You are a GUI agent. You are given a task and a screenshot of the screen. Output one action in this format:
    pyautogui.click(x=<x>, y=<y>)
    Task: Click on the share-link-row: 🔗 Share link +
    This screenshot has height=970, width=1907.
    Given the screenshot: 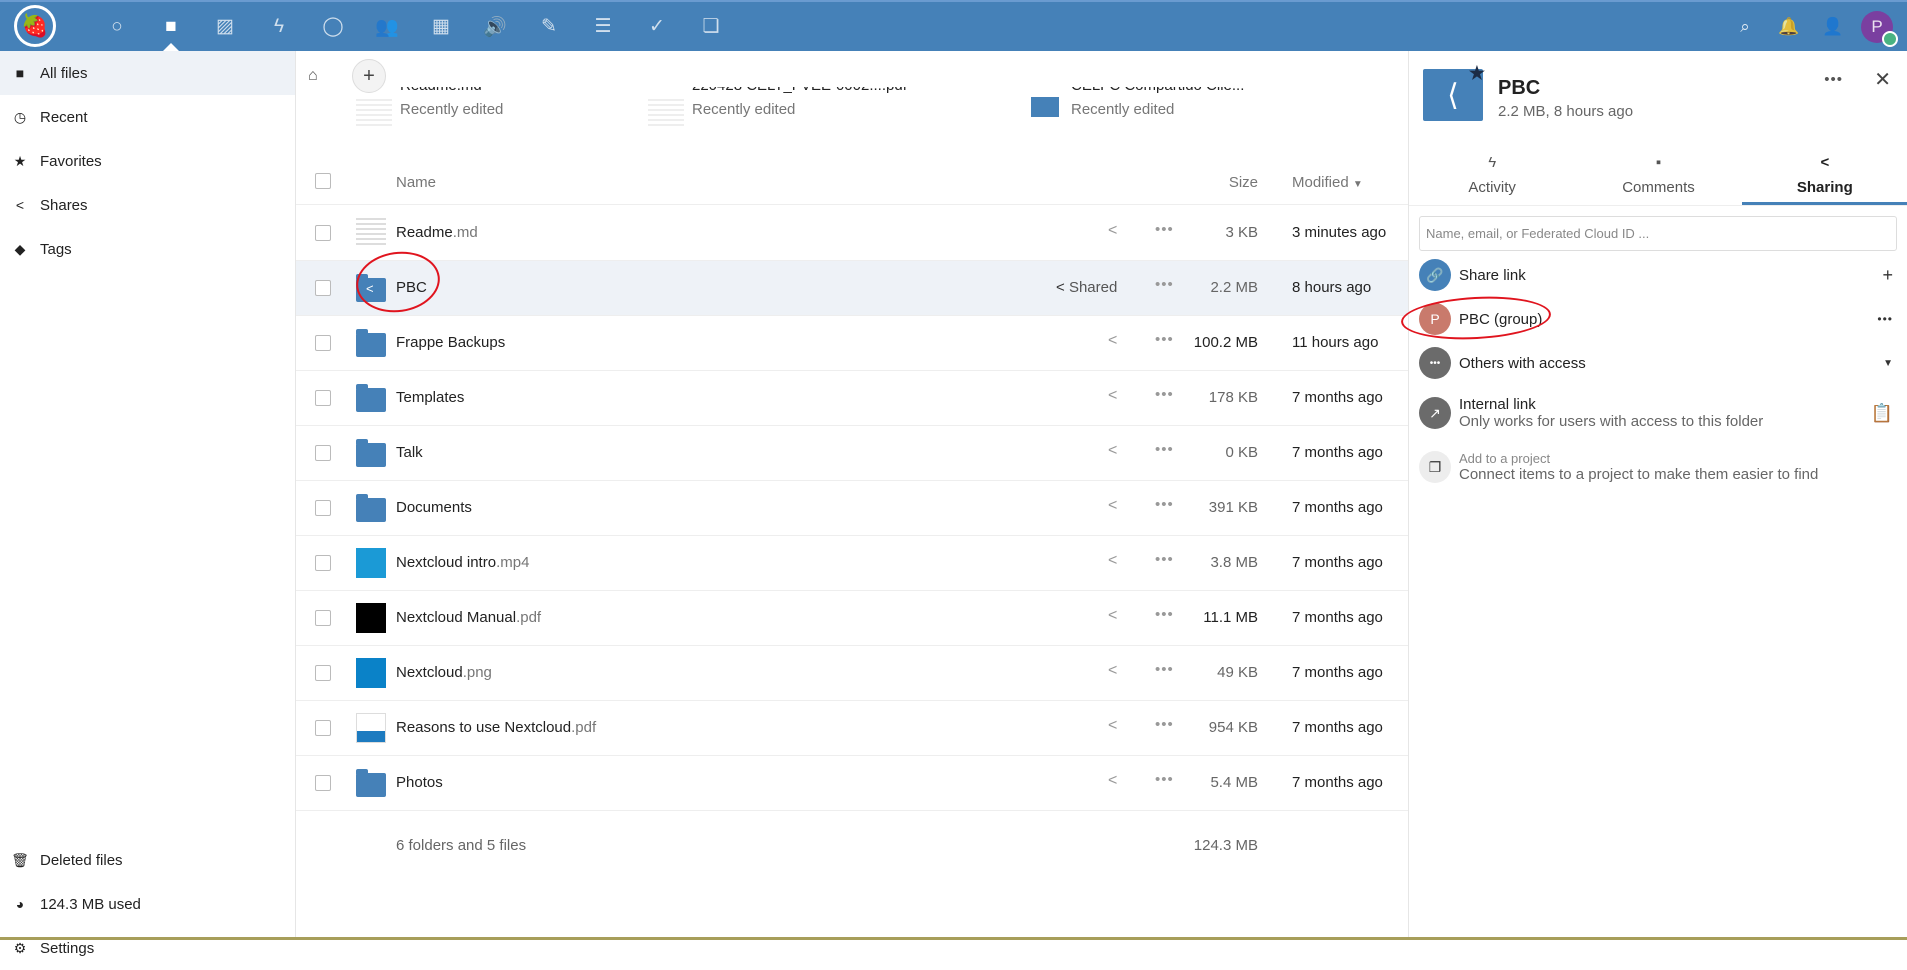 What is the action you would take?
    pyautogui.click(x=1659, y=275)
    